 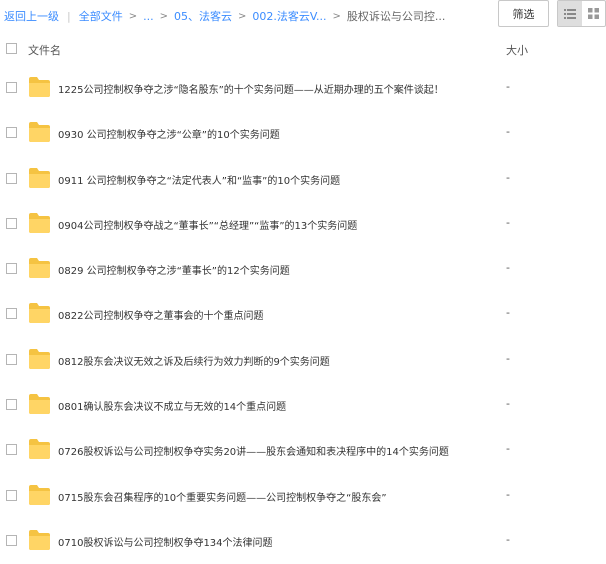 What do you see at coordinates (207, 224) in the screenshot?
I see `file-name: 0904公司控制权争夺战之“董事长”“总经理”“监事”的13个实务问题` at bounding box center [207, 224].